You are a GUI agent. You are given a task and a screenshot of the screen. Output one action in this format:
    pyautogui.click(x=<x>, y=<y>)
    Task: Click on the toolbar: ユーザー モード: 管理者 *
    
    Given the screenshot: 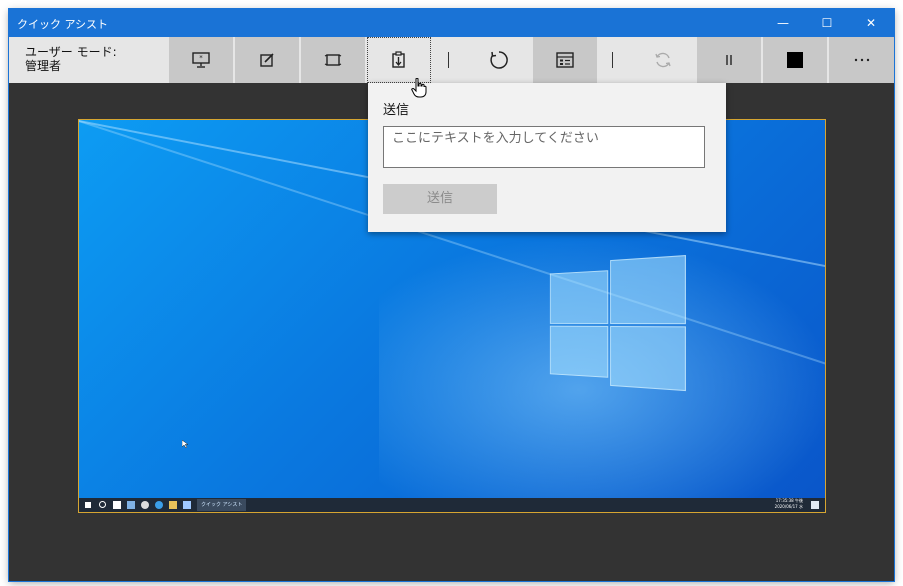 What is the action you would take?
    pyautogui.click(x=451, y=60)
    